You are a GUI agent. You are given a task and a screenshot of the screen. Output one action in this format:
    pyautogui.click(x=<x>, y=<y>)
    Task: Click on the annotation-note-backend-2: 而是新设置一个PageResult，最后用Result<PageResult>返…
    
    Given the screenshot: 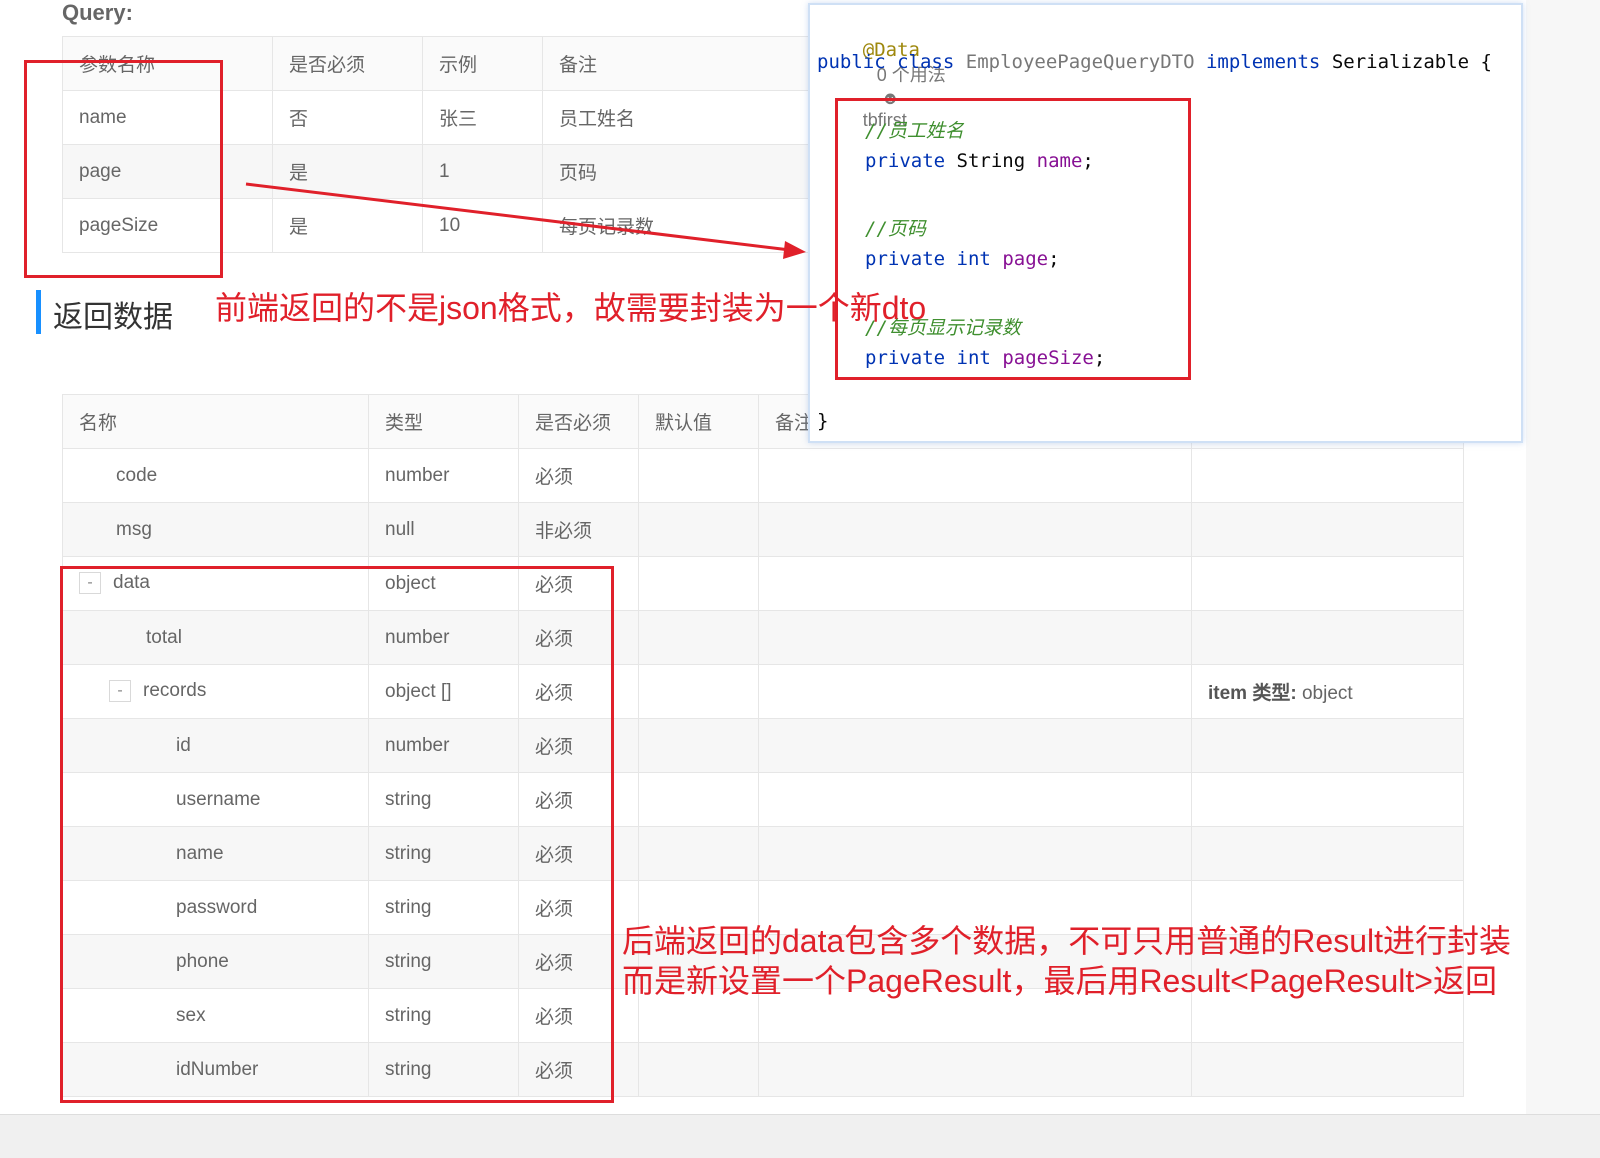 What is the action you would take?
    pyautogui.click(x=1059, y=981)
    